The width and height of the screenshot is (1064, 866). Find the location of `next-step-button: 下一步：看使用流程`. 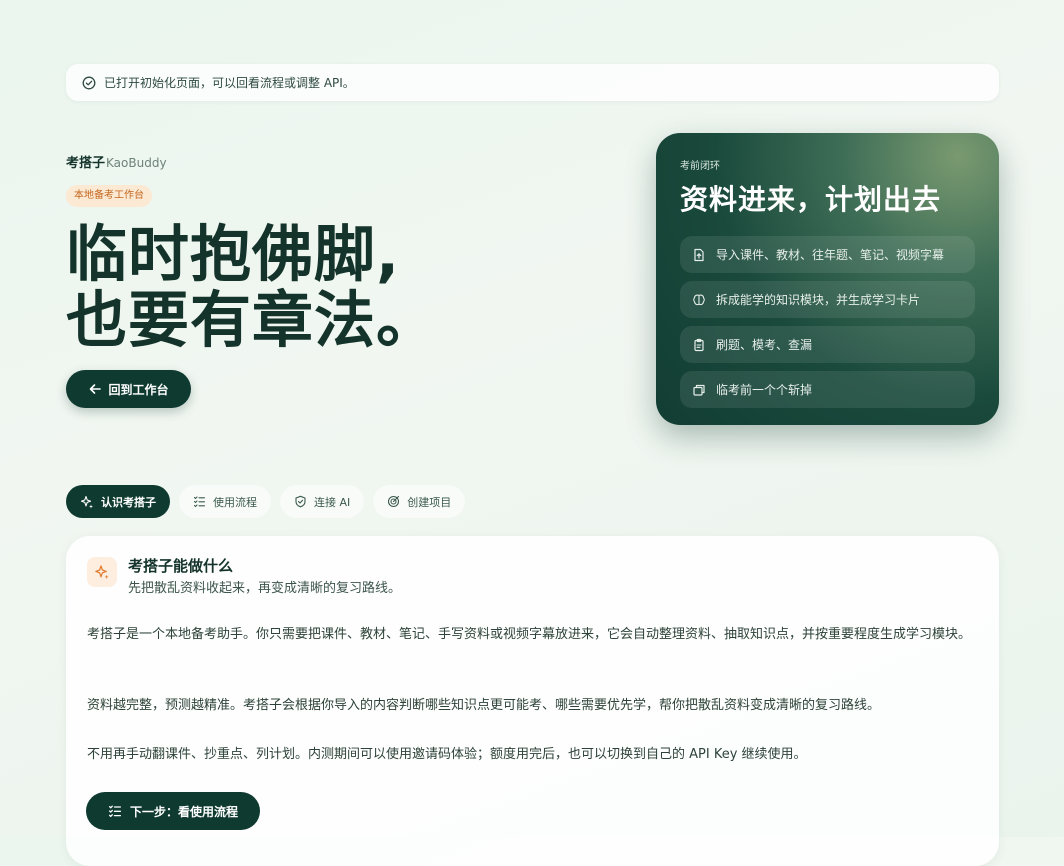

next-step-button: 下一步：看使用流程 is located at coordinates (173, 811).